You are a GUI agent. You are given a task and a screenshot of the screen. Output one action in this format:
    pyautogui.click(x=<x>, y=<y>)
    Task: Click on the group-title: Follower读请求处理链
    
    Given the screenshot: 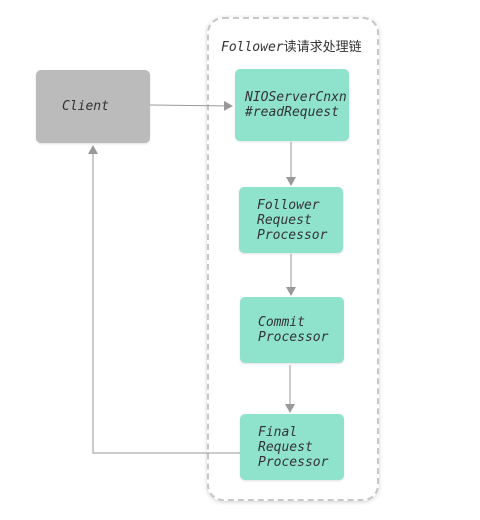 What is the action you would take?
    pyautogui.click(x=291, y=45)
    